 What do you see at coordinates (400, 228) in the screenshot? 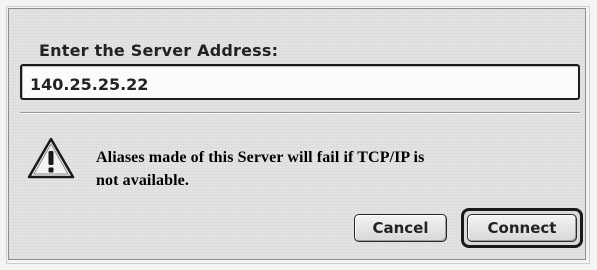
I see `cancel-button: Cancel` at bounding box center [400, 228].